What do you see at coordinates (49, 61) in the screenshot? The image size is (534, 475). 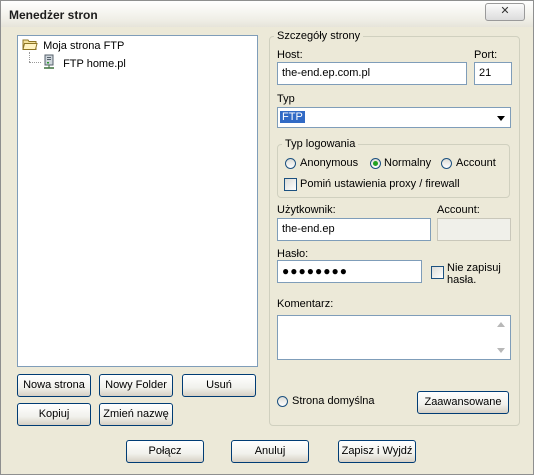 I see `server-icon` at bounding box center [49, 61].